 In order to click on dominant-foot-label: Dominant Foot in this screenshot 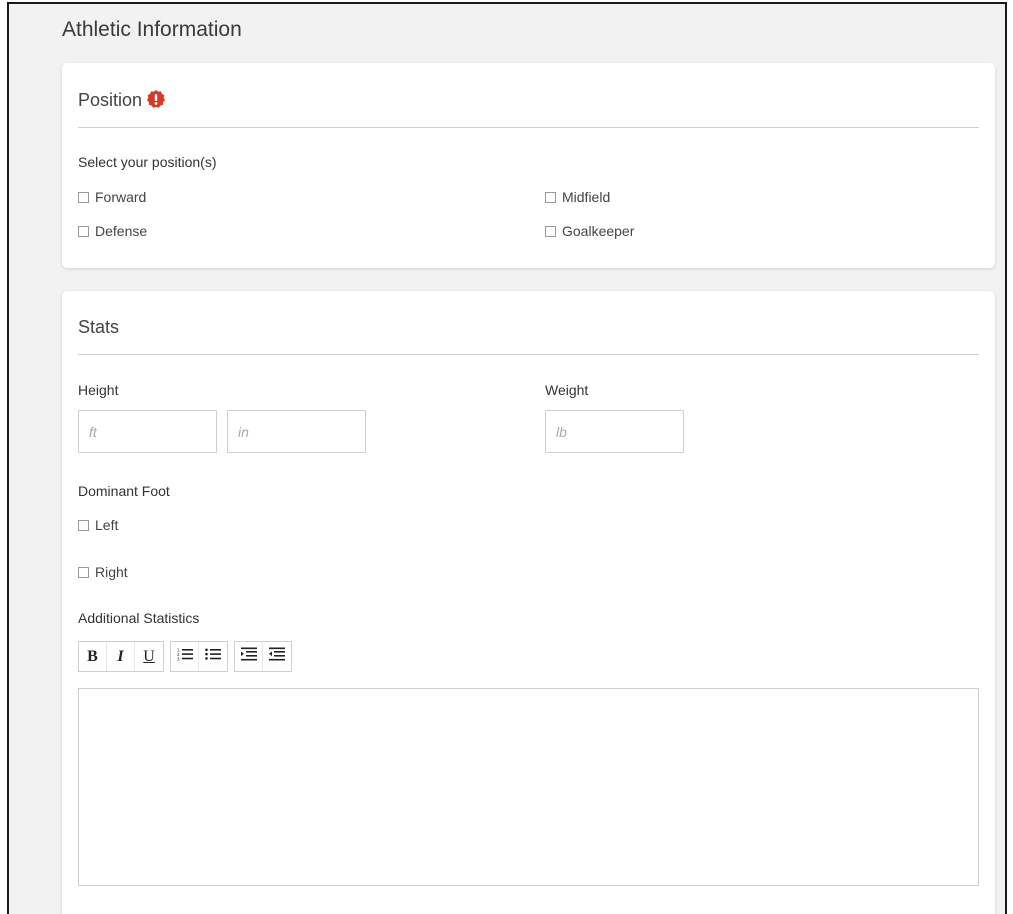, I will do `click(124, 491)`.